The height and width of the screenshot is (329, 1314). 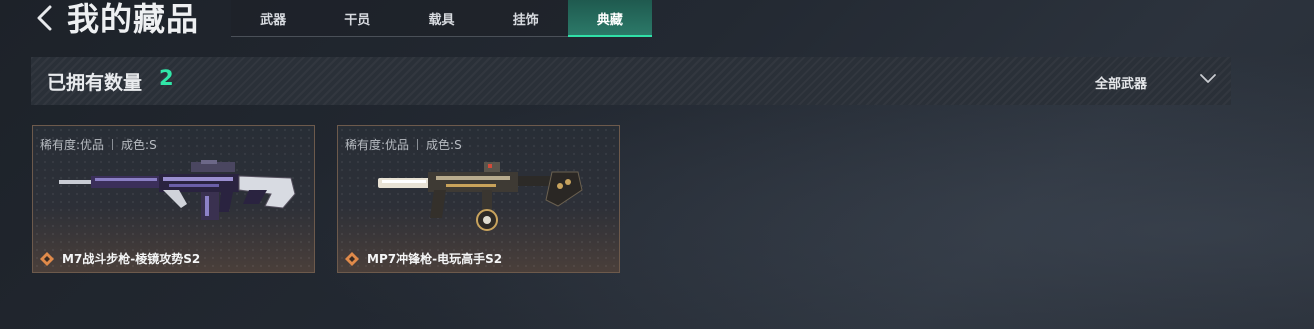 I want to click on collection-item-card: 稀有度:优品 成色:S MP7冲锋枪-电玩高手S2, so click(x=478, y=199).